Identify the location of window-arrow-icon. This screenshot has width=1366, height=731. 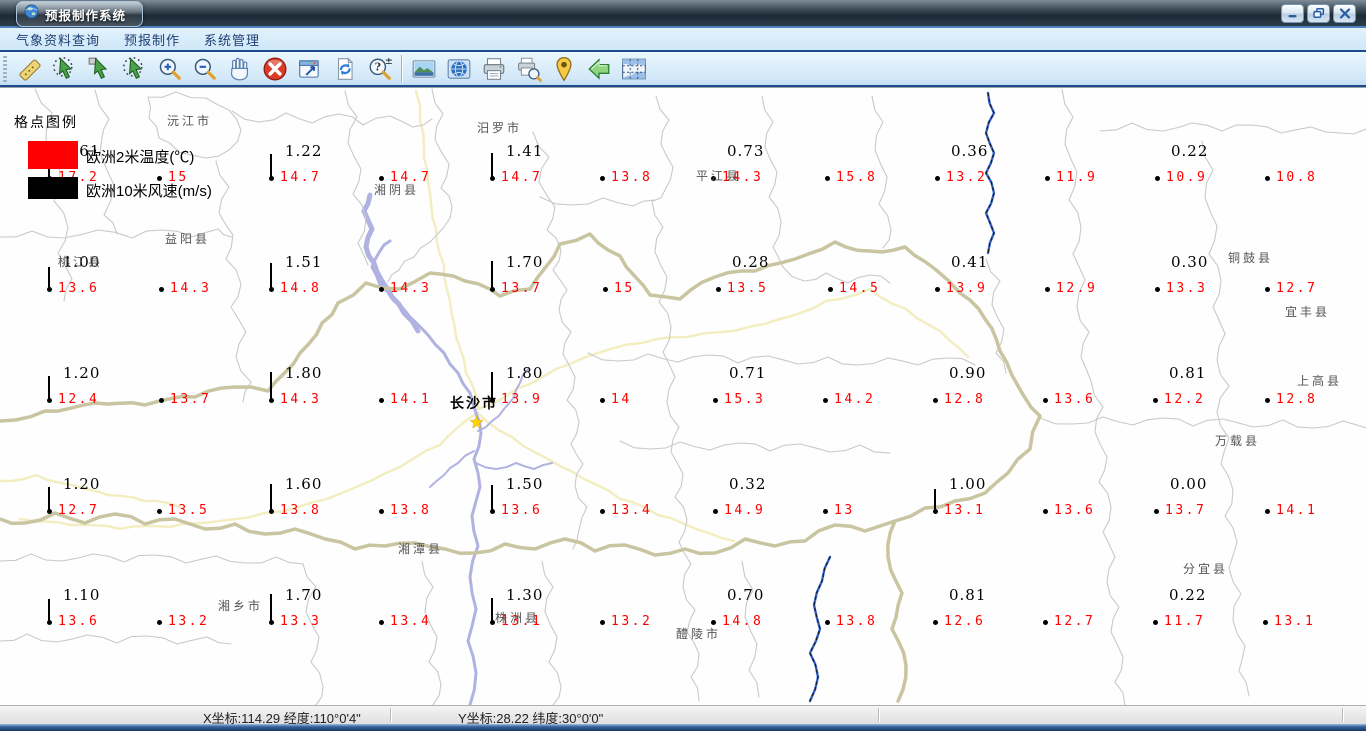
(308, 68).